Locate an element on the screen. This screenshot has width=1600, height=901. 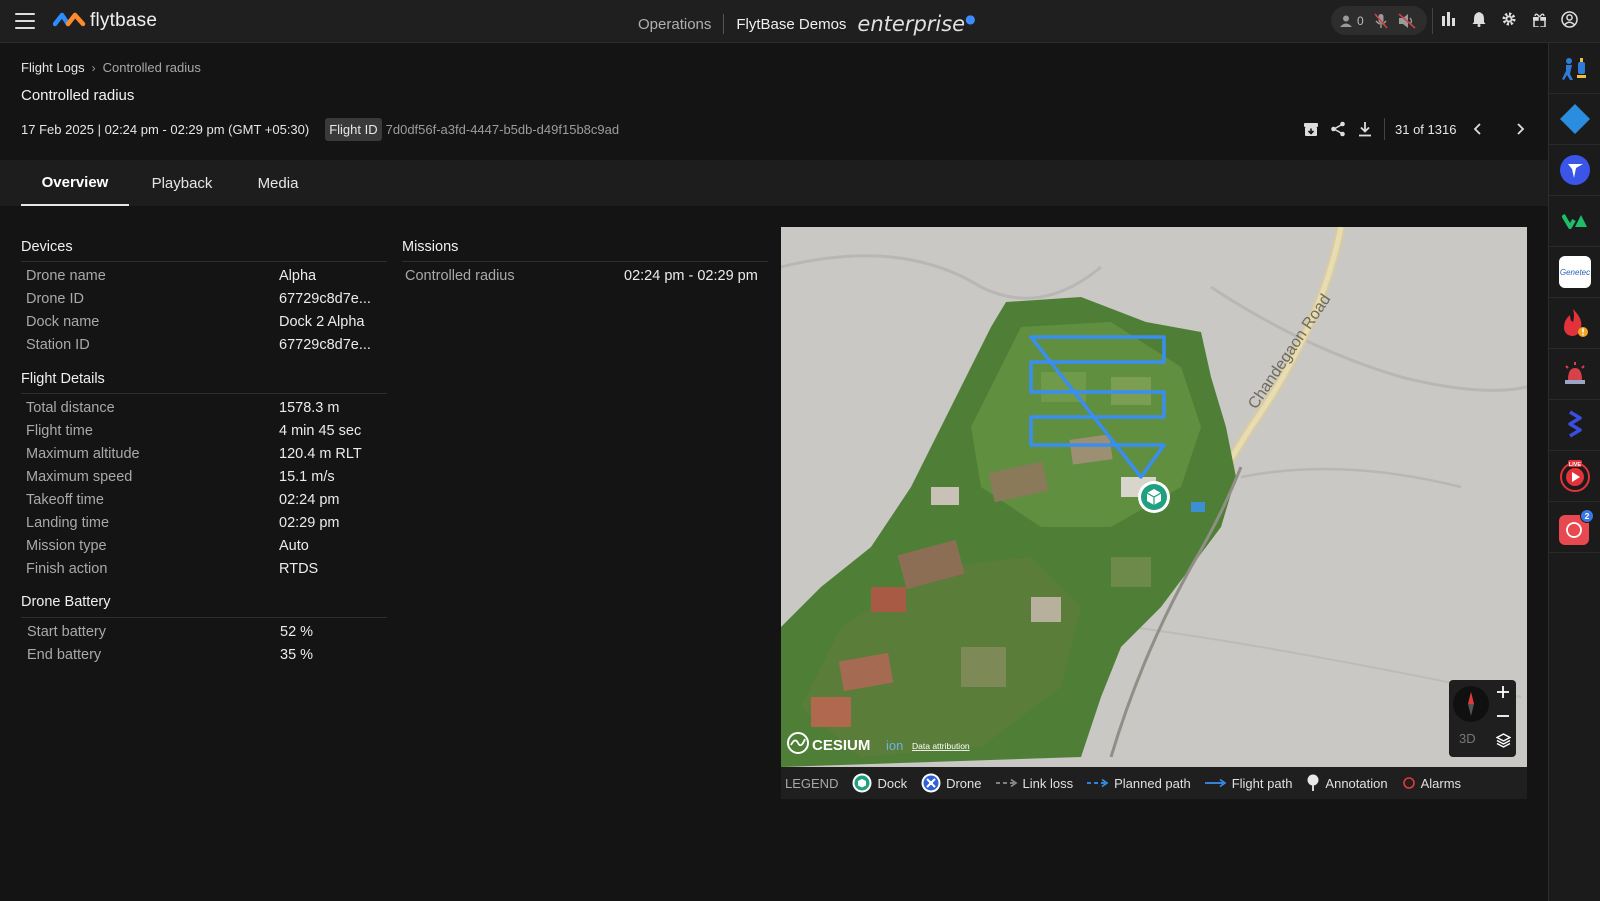
legend-drone: Drone is located at coordinates (951, 783).